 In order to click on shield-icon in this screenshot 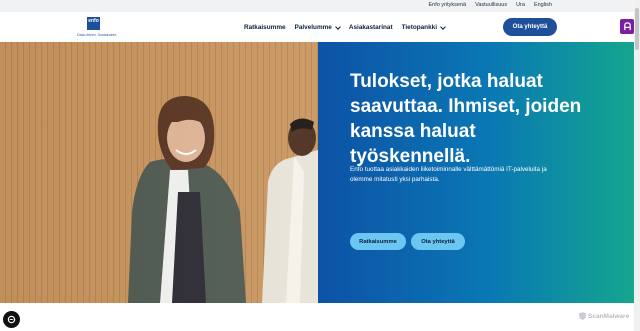, I will do `click(582, 316)`.